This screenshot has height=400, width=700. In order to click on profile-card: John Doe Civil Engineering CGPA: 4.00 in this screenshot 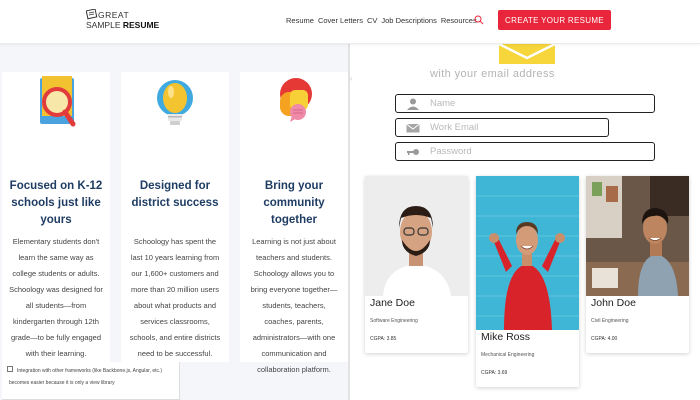, I will do `click(637, 264)`.